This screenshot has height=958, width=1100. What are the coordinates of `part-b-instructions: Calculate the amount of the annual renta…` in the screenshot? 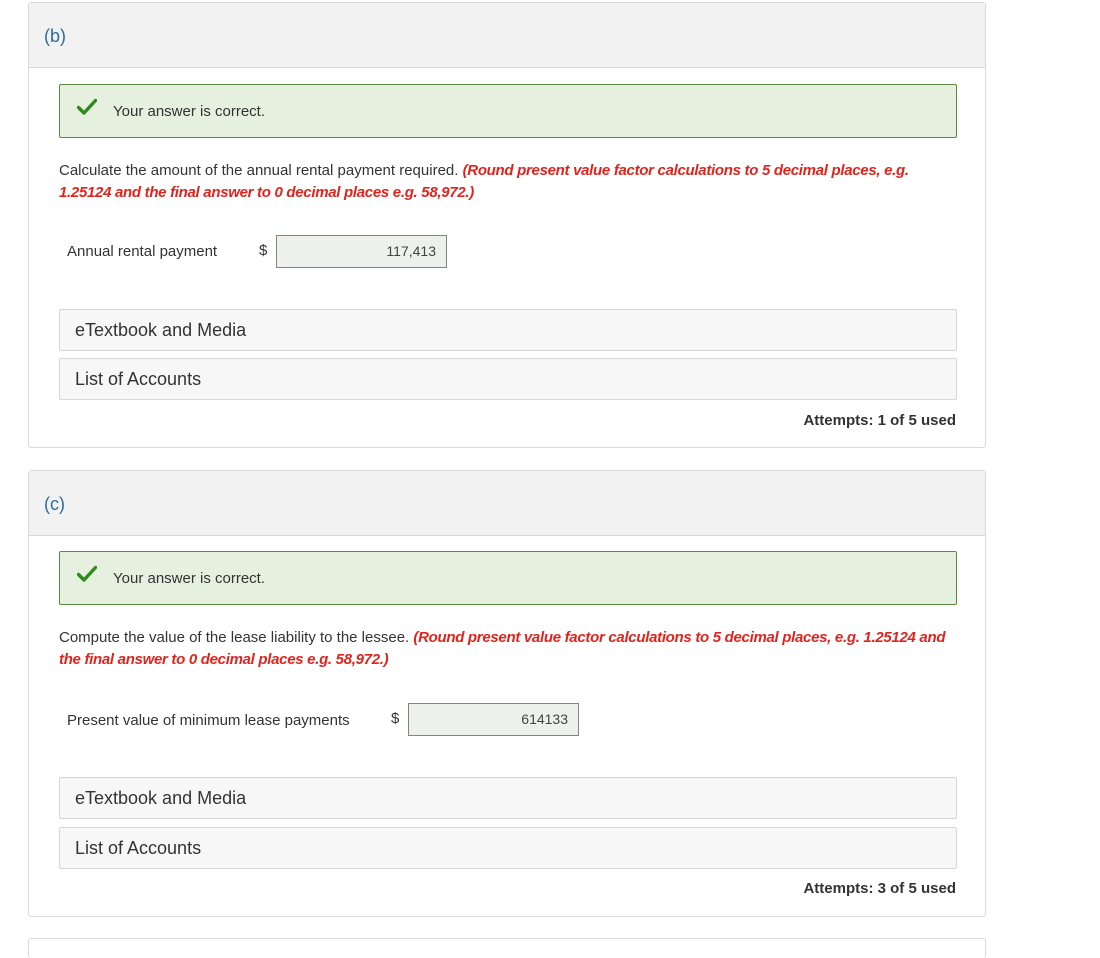 It's located at (509, 182).